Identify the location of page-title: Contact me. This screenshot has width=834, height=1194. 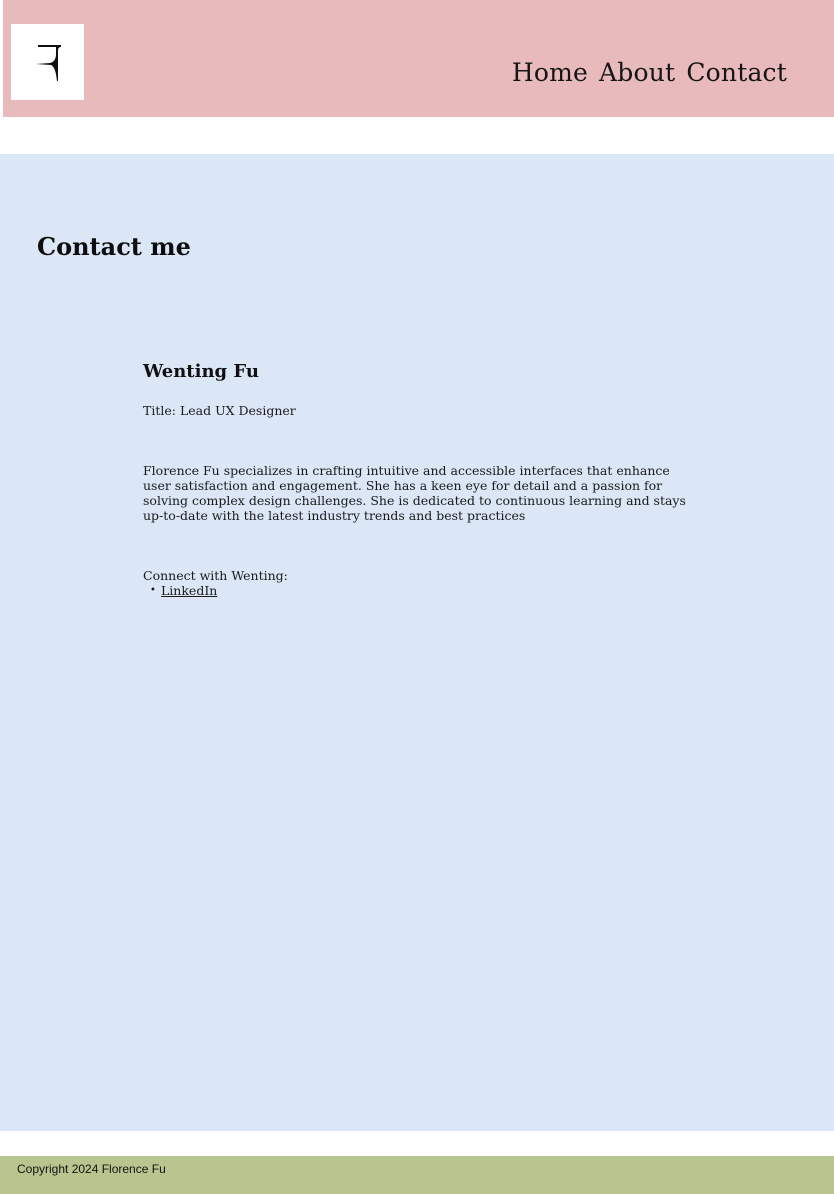
(114, 246).